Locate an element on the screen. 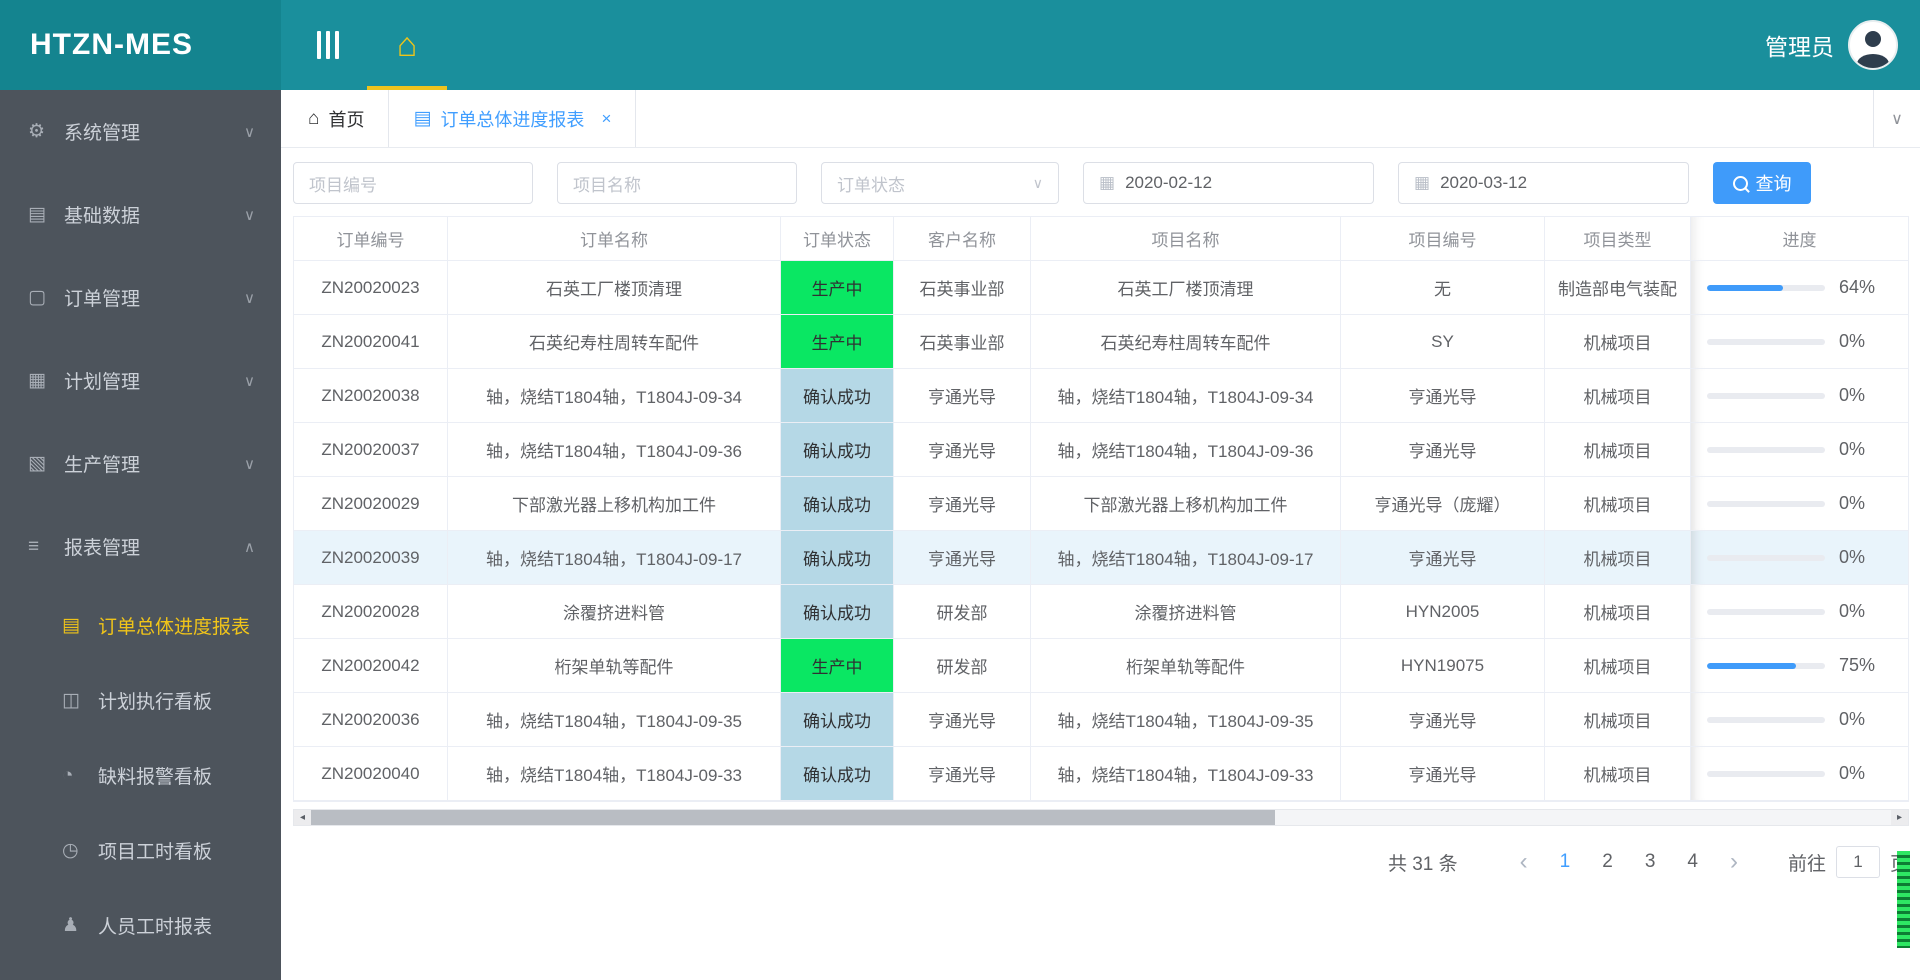  order-name-cell: 轴，烧结T1804轴，T1804J-09-17 is located at coordinates (614, 558).